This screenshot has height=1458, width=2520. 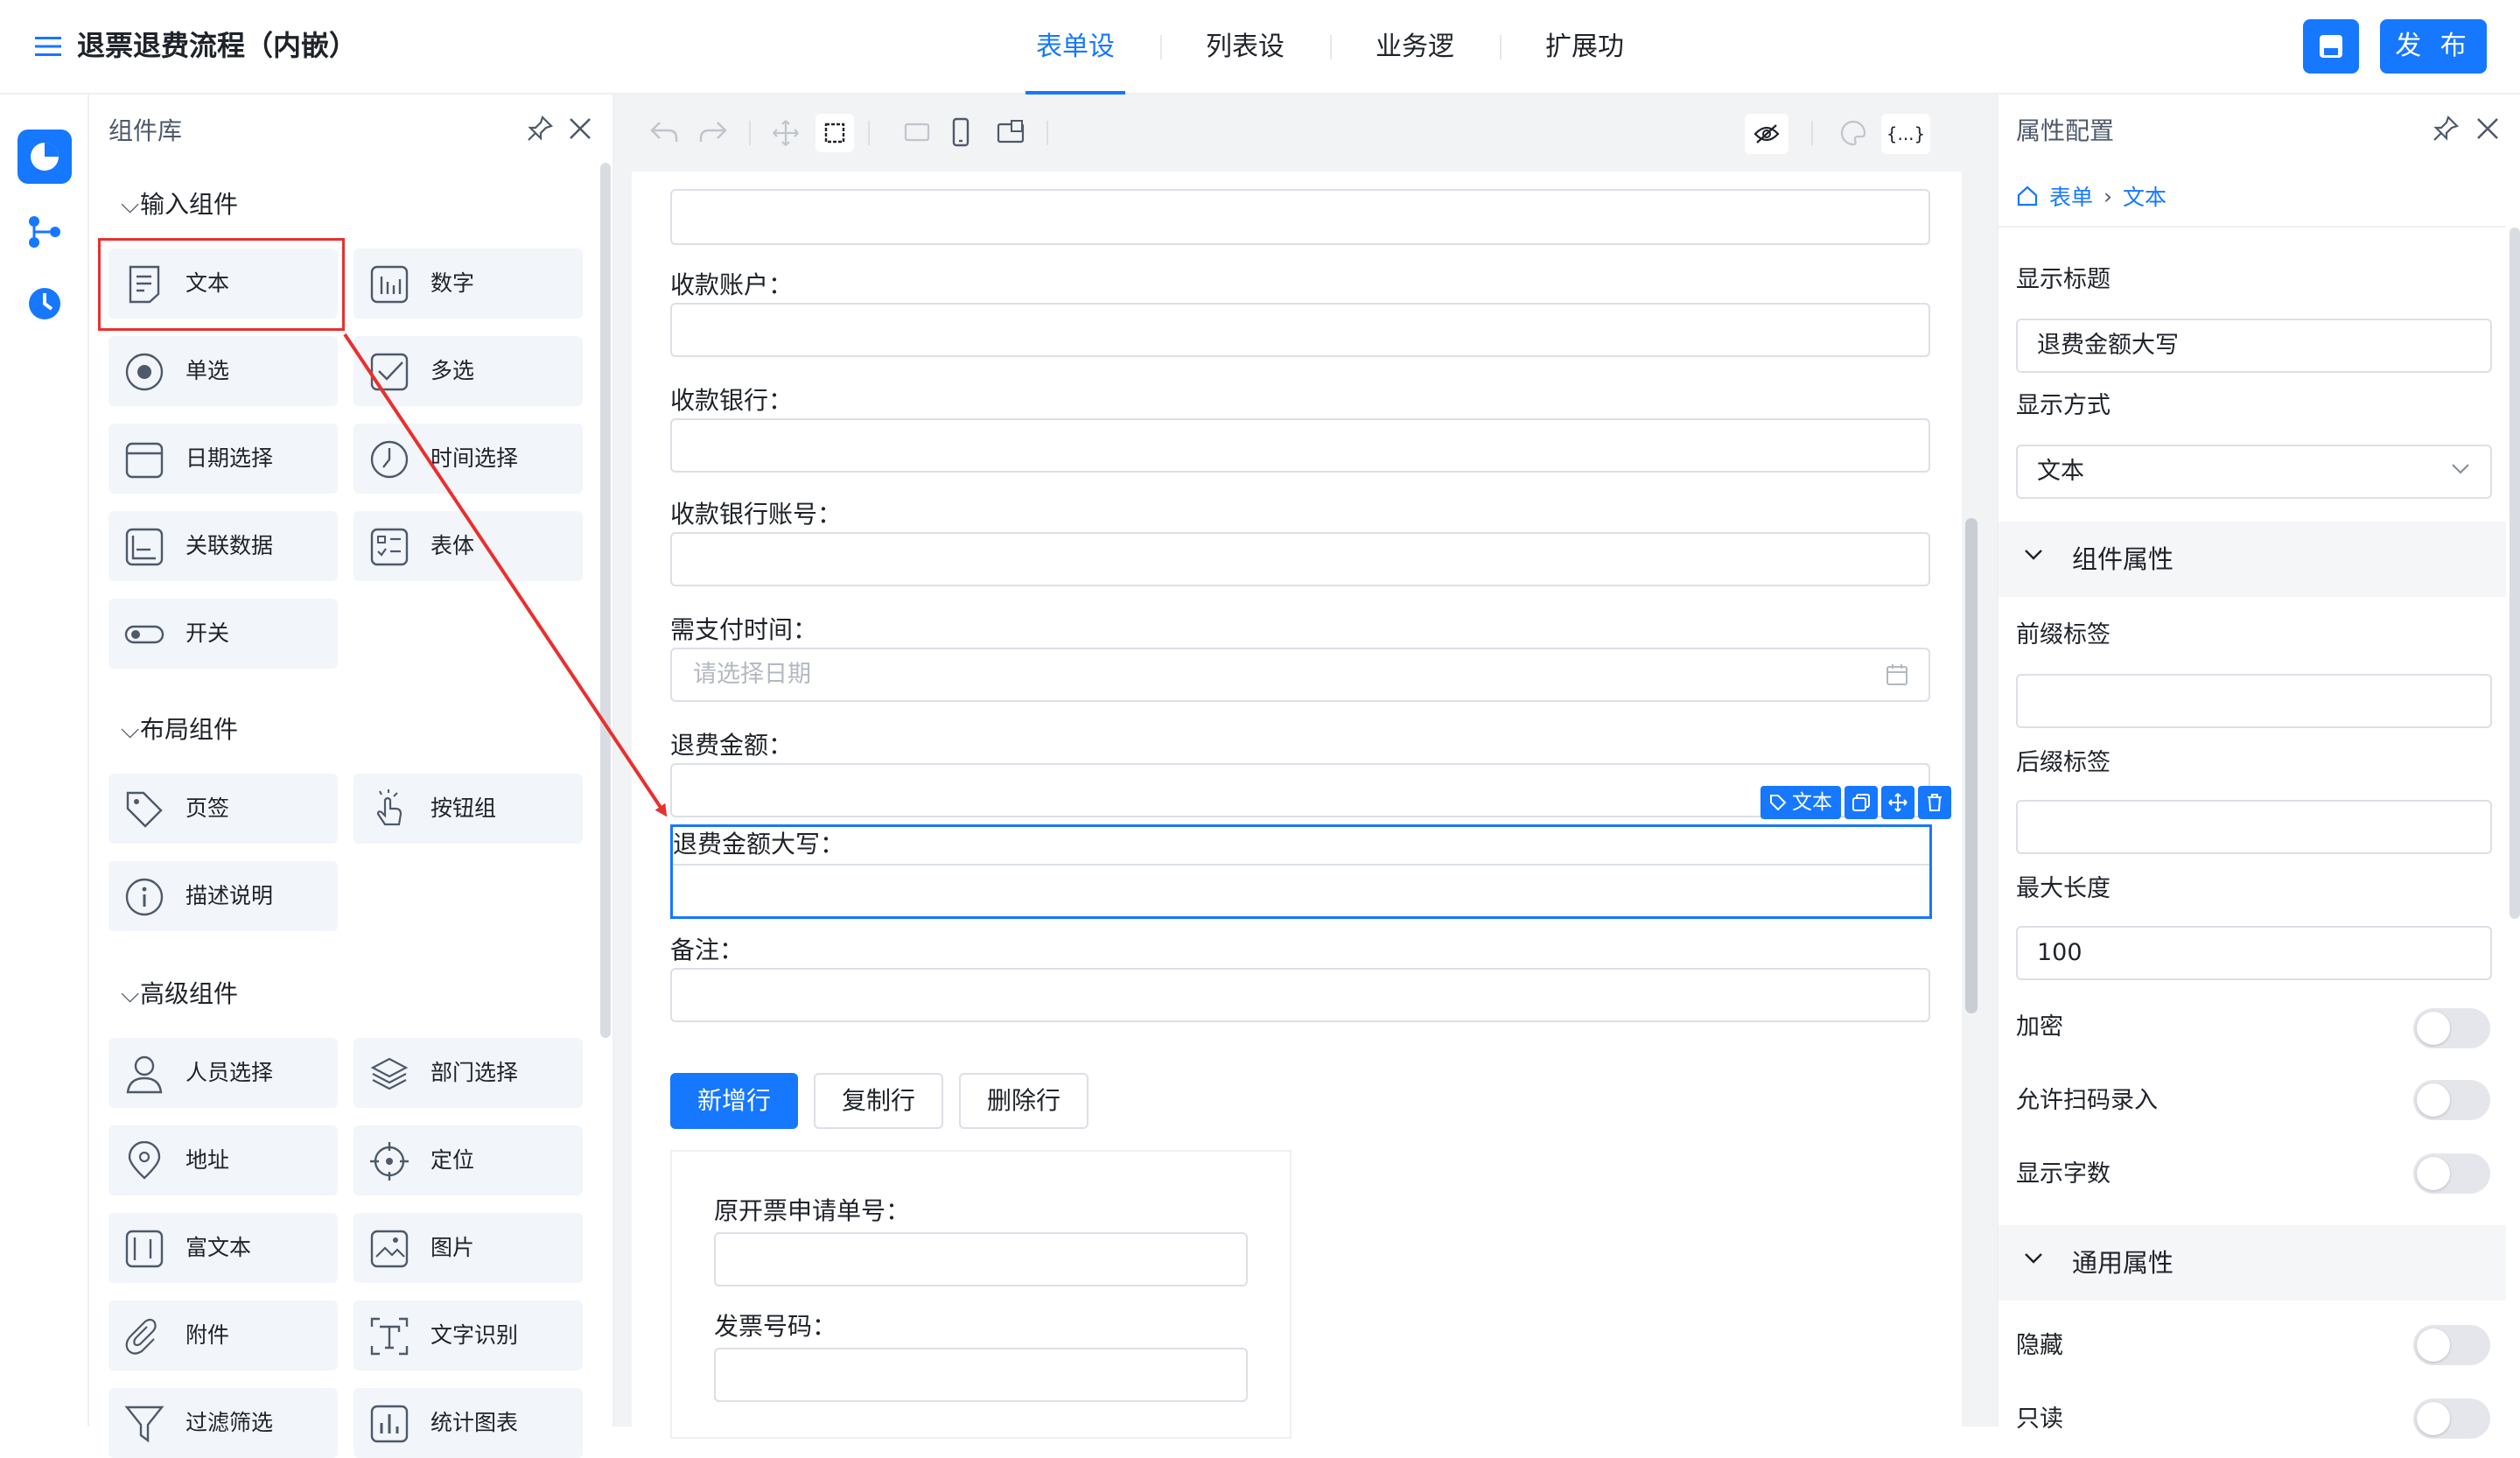 I want to click on save-icon, so click(x=2331, y=46).